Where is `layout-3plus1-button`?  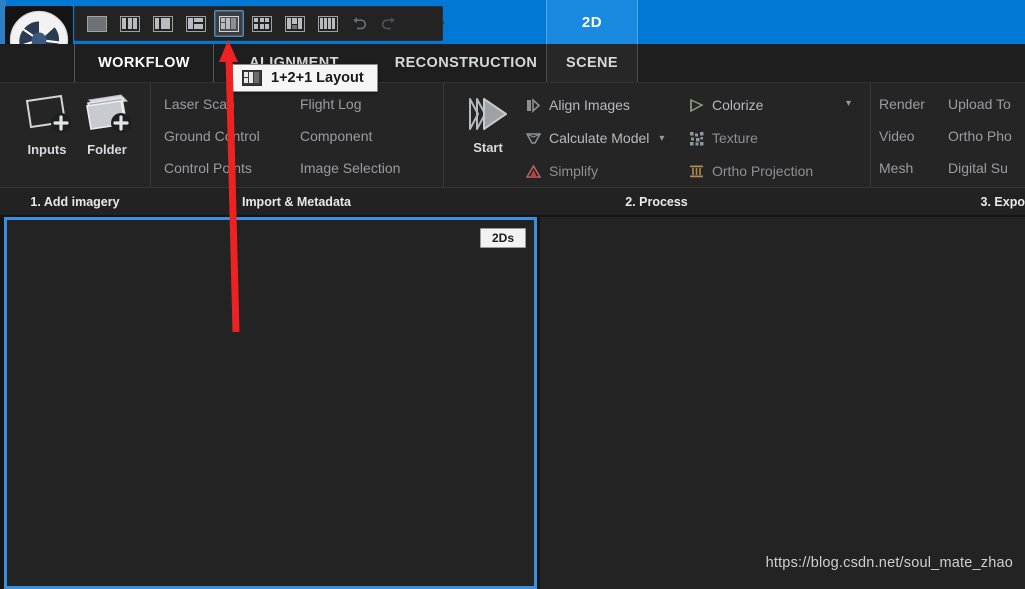
layout-3plus1-button is located at coordinates (295, 23).